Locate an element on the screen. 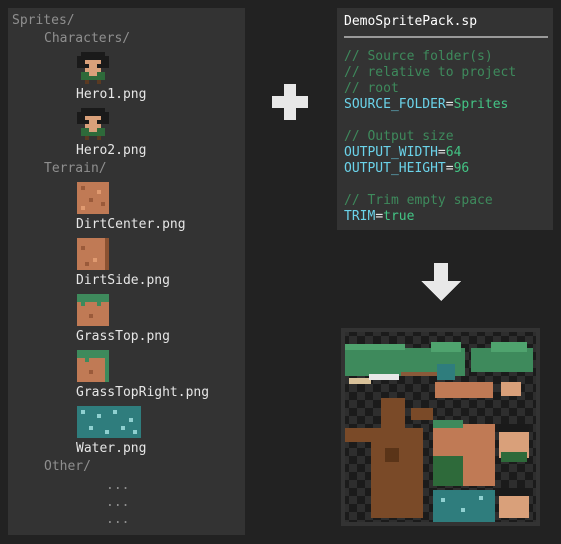 The width and height of the screenshot is (561, 544). output-height-line: OUTPUT_HEIGHT=96 is located at coordinates (406, 169).